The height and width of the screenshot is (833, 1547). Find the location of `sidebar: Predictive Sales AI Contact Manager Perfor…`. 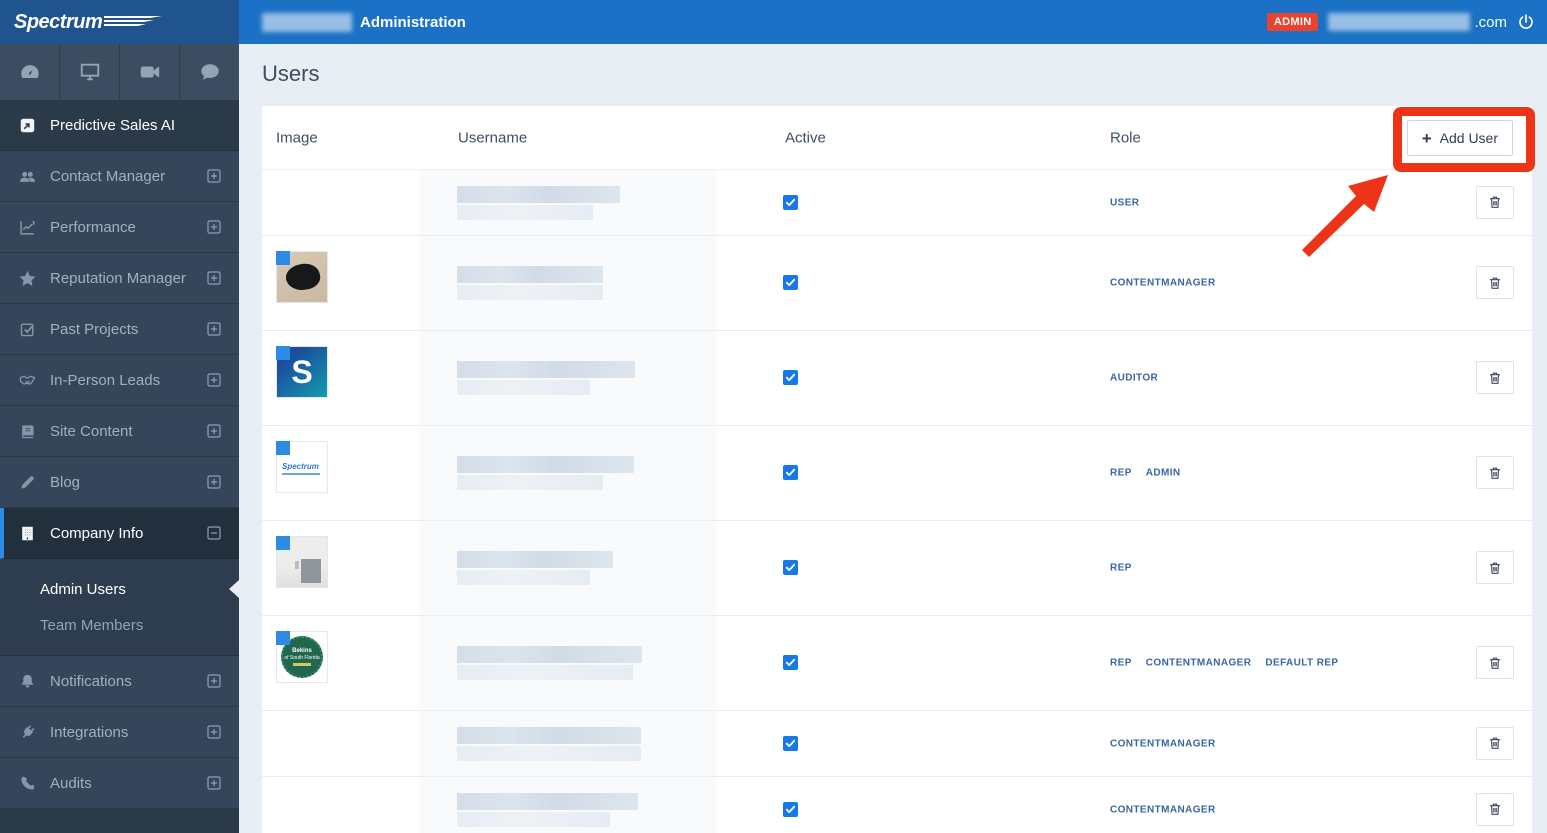

sidebar: Predictive Sales AI Contact Manager Perfor… is located at coordinates (119, 438).